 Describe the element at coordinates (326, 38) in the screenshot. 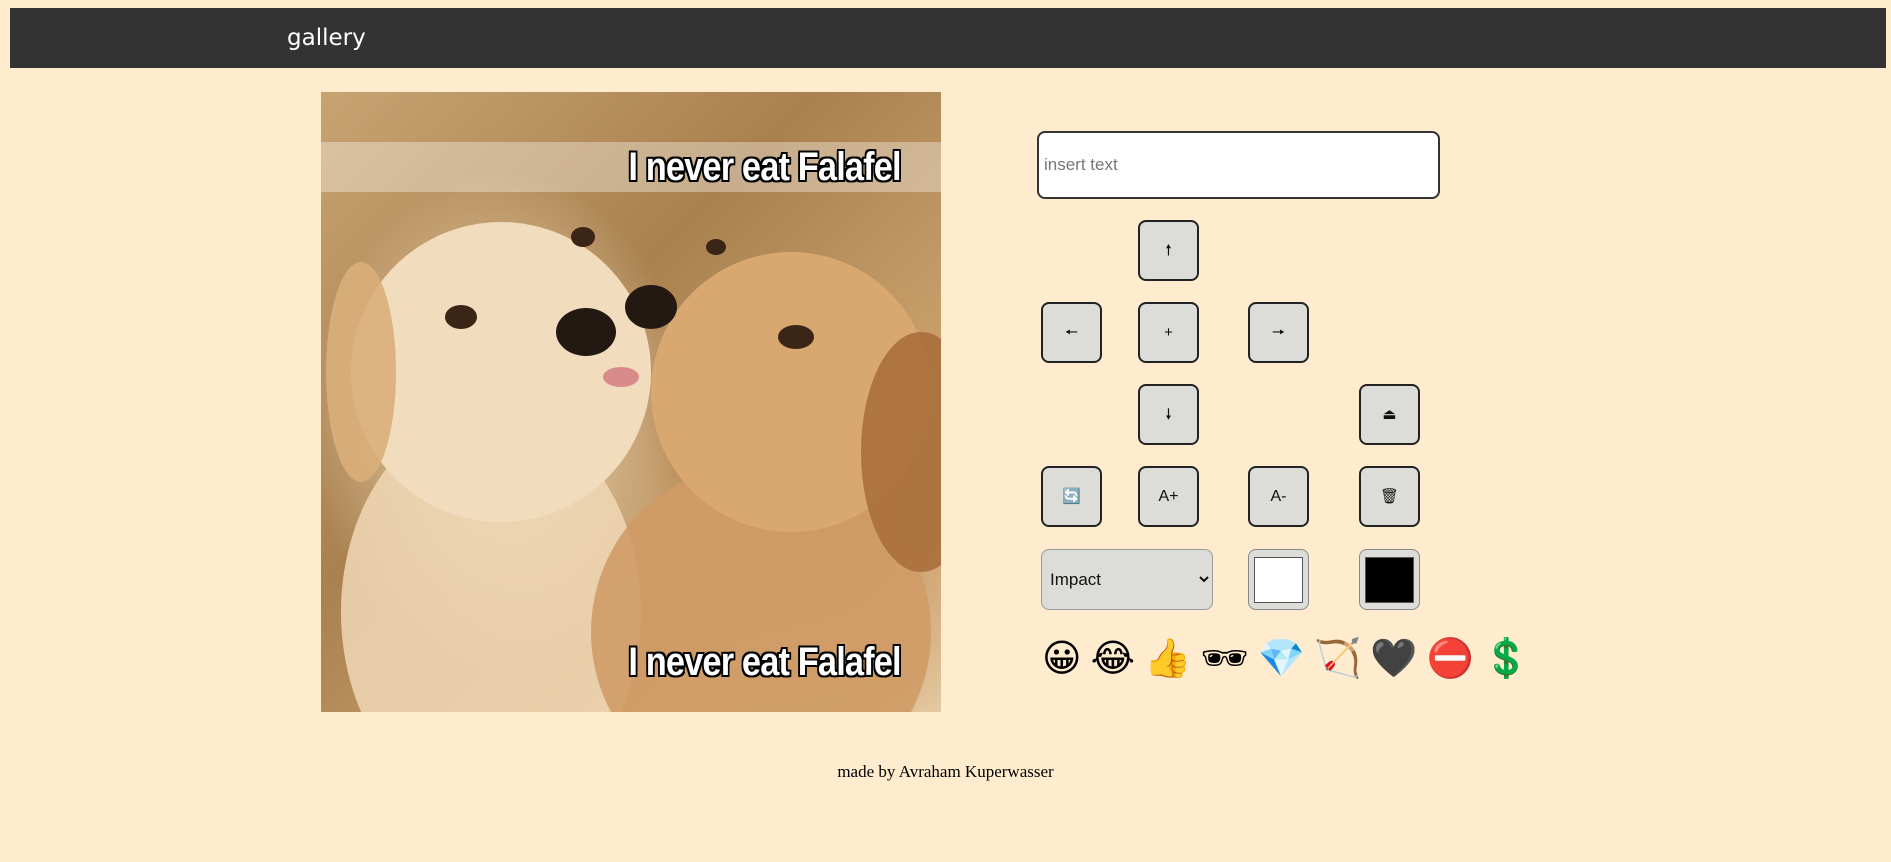

I see `gallery-link: gallery` at that location.